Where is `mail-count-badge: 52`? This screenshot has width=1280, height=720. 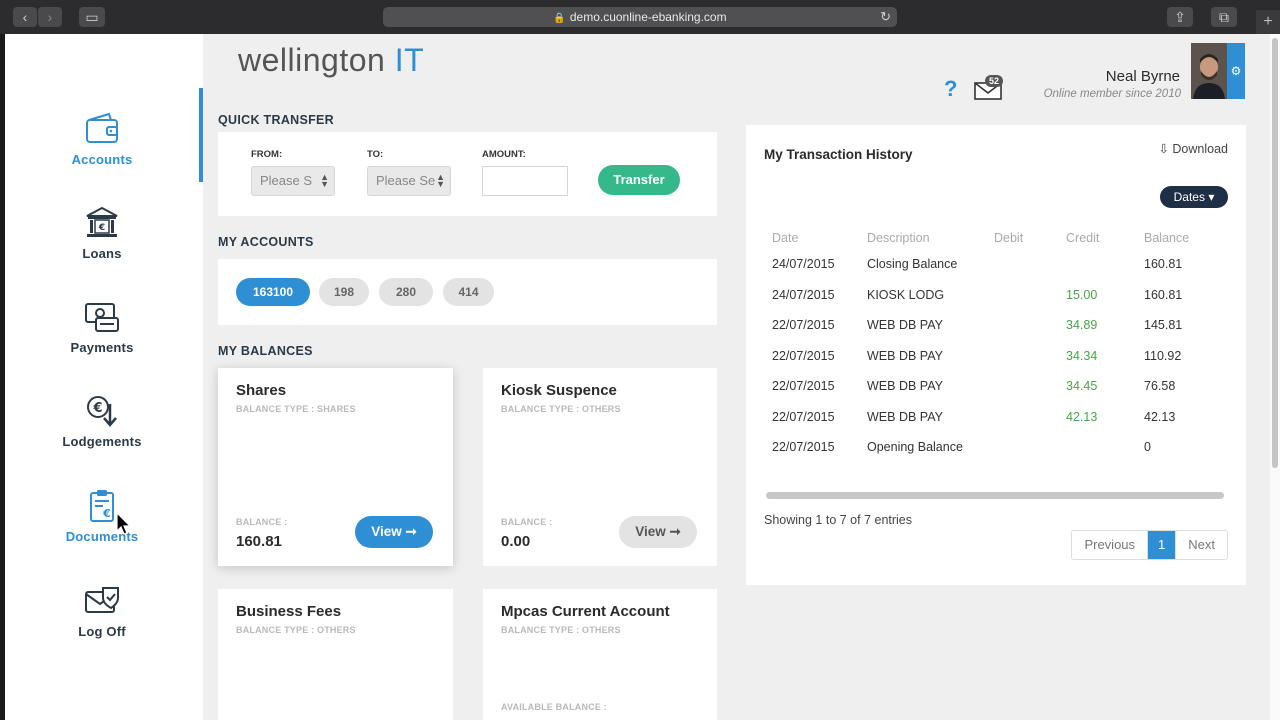 mail-count-badge: 52 is located at coordinates (994, 81).